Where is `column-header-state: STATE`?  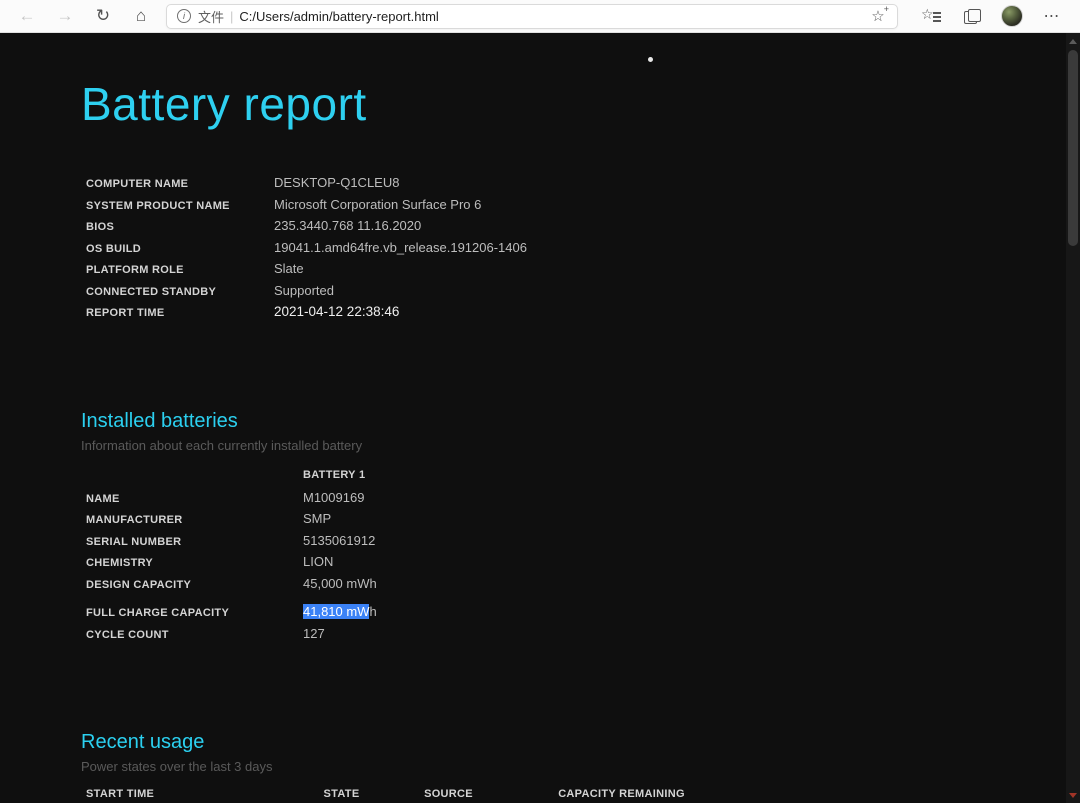
column-header-state: STATE is located at coordinates (341, 794).